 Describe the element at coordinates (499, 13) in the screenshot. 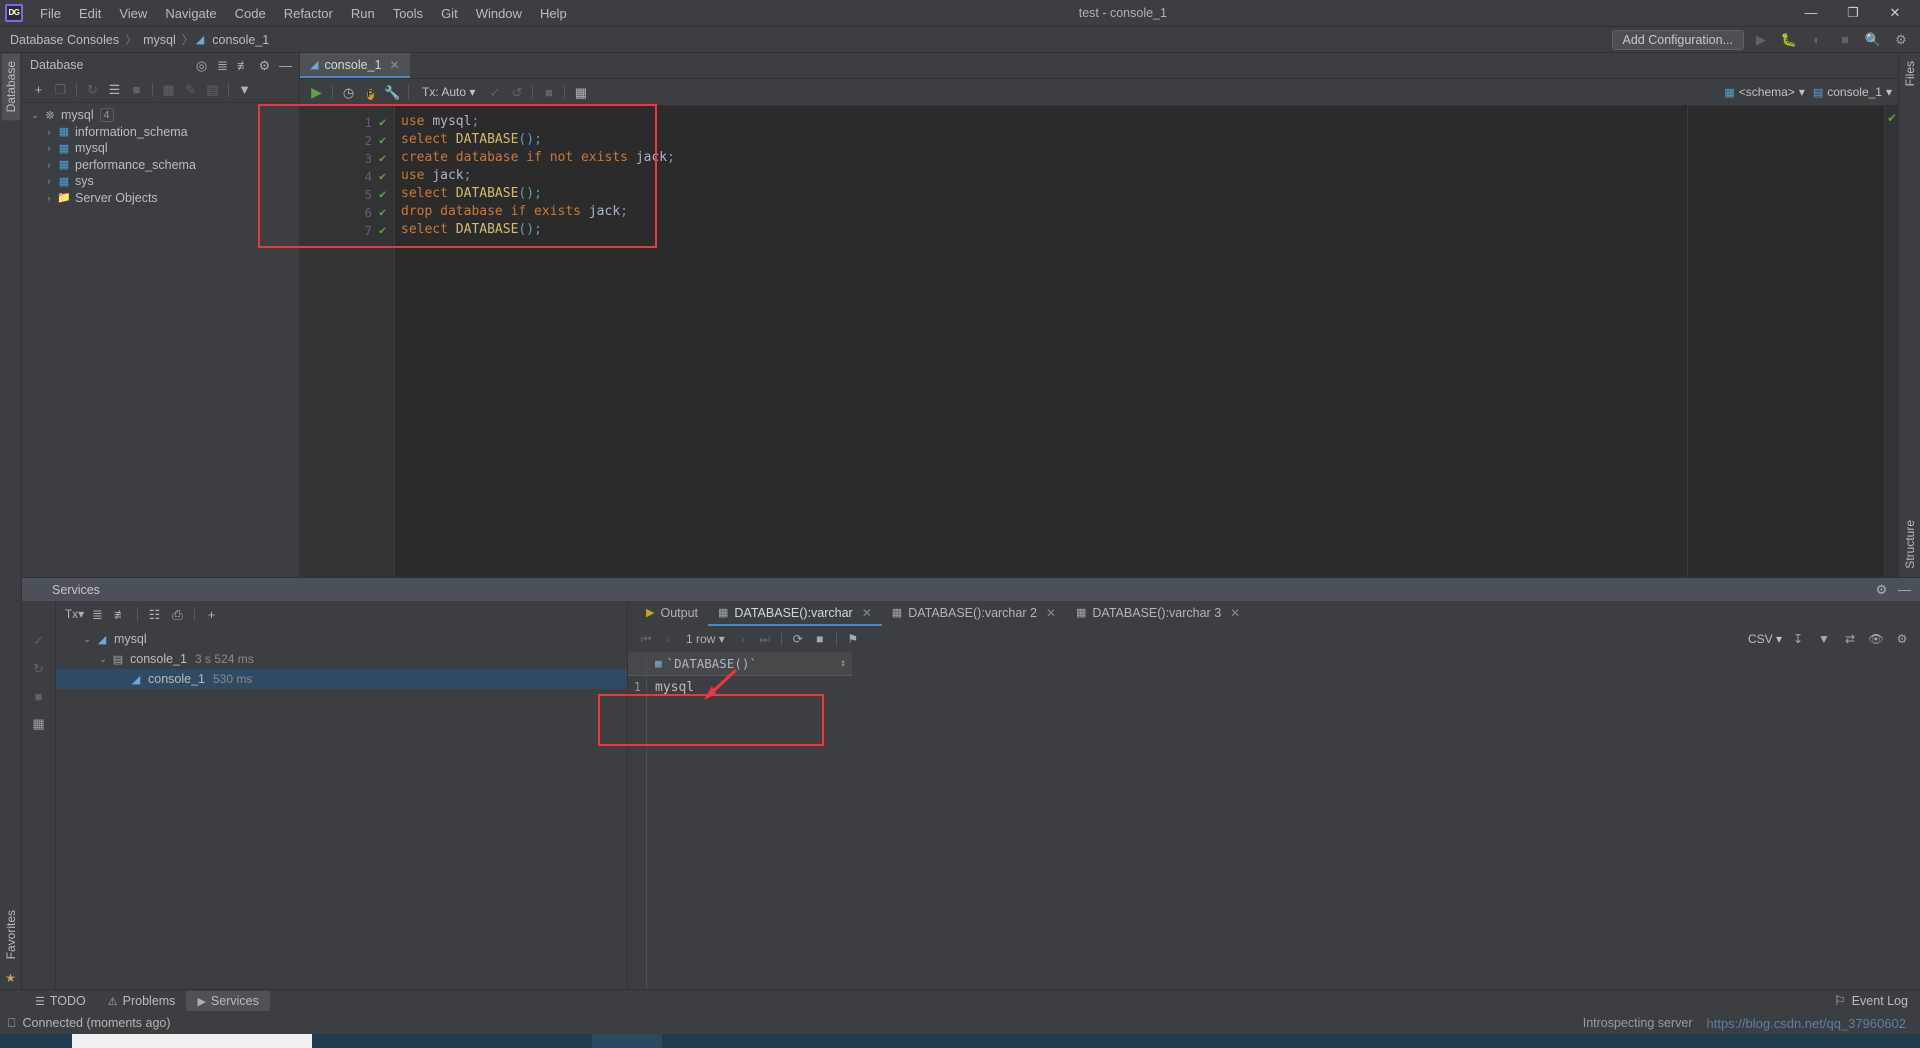

I see `menu-item-window: Window` at that location.